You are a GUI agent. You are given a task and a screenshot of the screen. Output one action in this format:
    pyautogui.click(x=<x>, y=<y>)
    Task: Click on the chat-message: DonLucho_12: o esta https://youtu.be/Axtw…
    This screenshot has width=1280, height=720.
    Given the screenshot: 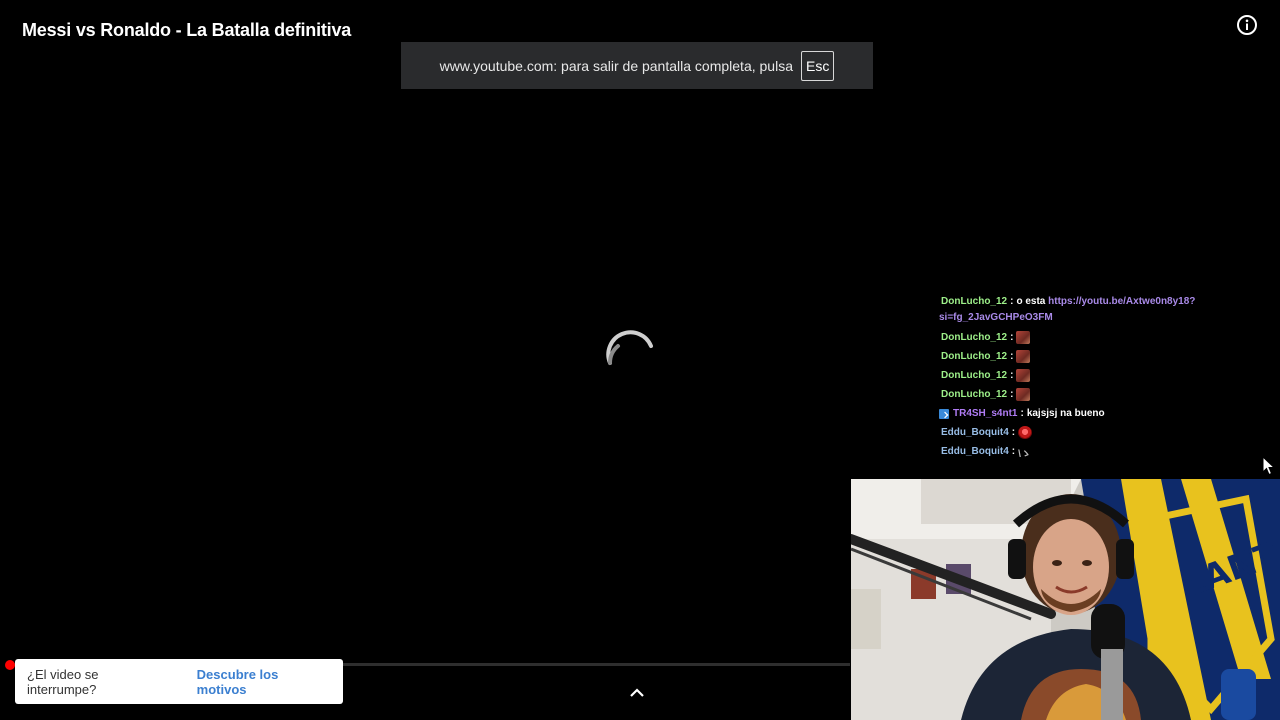 What is the action you would take?
    pyautogui.click(x=1089, y=310)
    